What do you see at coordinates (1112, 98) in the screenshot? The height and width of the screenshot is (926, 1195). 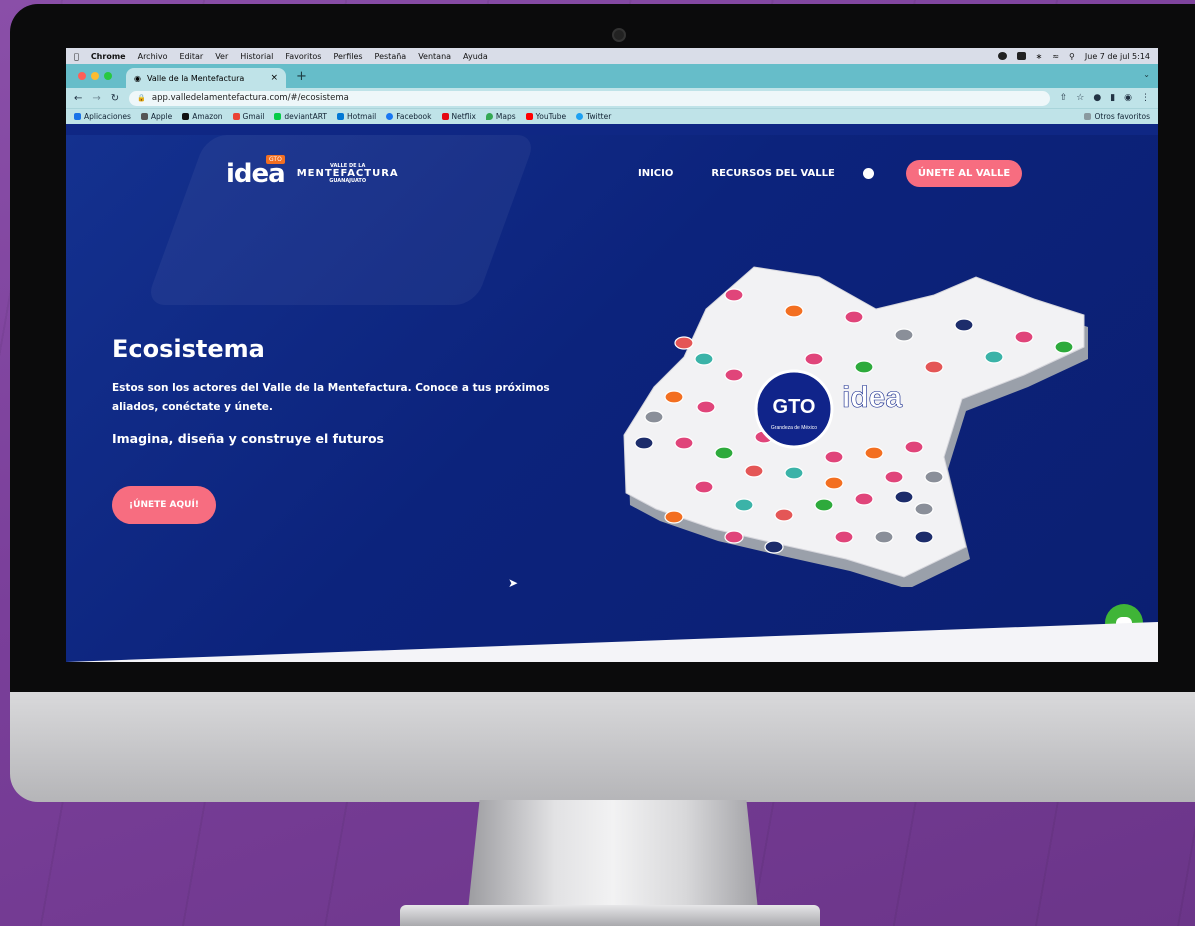 I see `sidebar-icon: ▮` at bounding box center [1112, 98].